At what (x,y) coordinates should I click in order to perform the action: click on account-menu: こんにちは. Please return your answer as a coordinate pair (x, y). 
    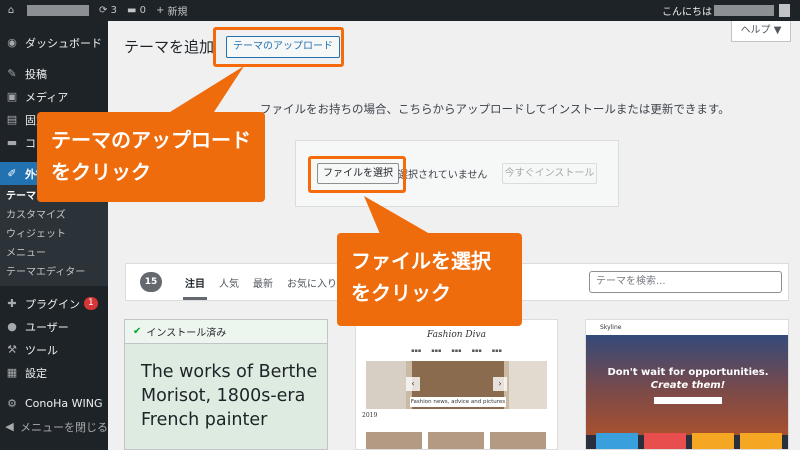
    Looking at the image, I should click on (731, 10).